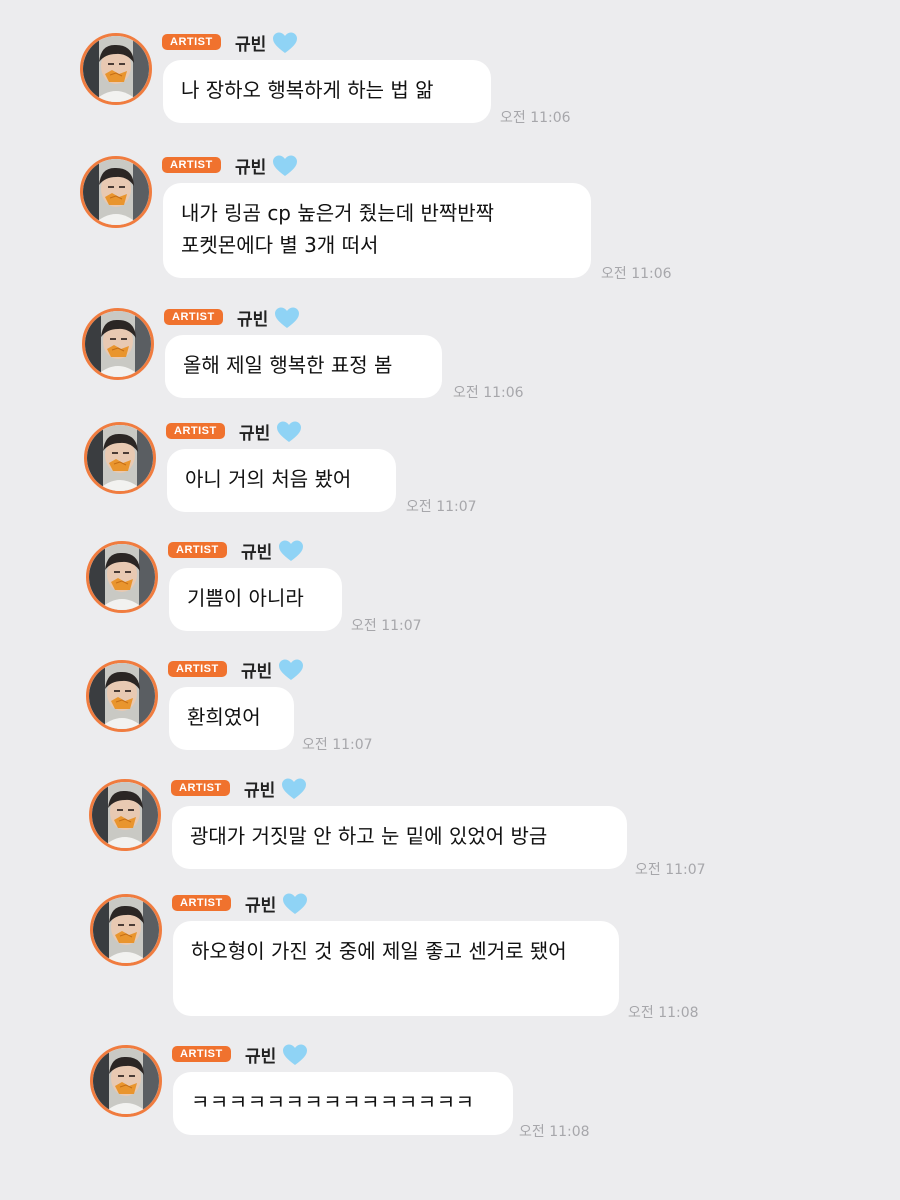 The image size is (900, 1200). What do you see at coordinates (493, 713) in the screenshot?
I see `message-row: ARTIST 규빈 환희였어 오전 11:07` at bounding box center [493, 713].